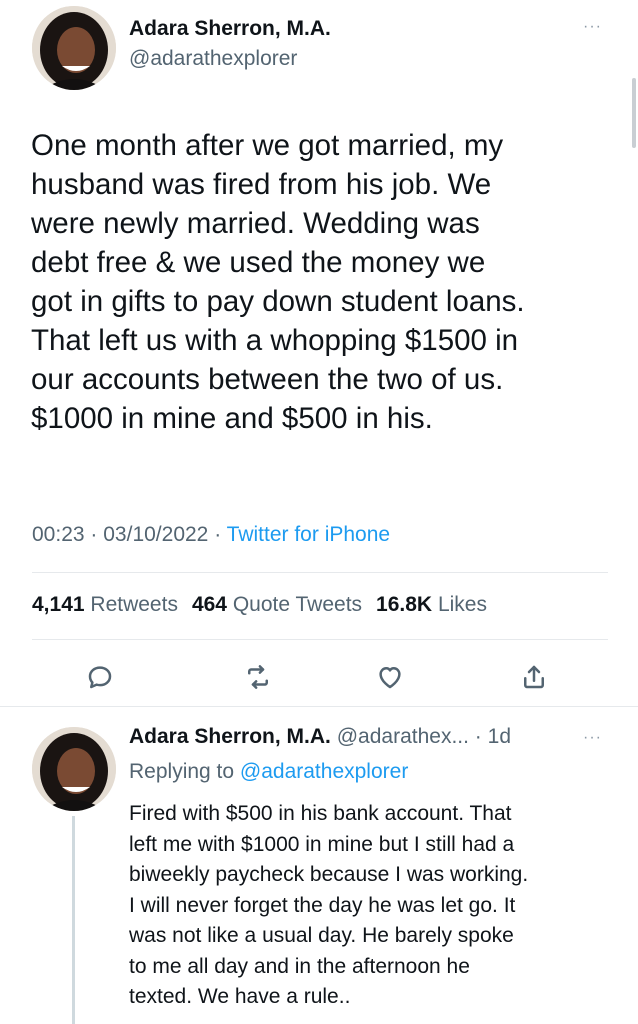  I want to click on quote-tweets-stat: 464 Quote Tweets, so click(277, 604).